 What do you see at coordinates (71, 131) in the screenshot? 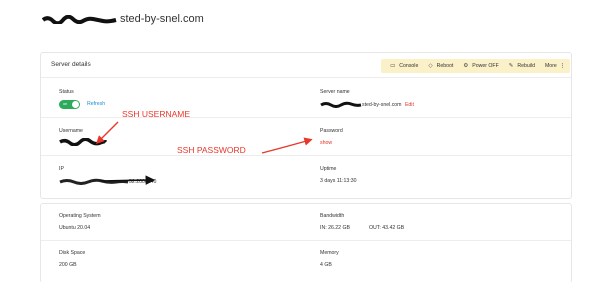
I see `username-label: Username` at bounding box center [71, 131].